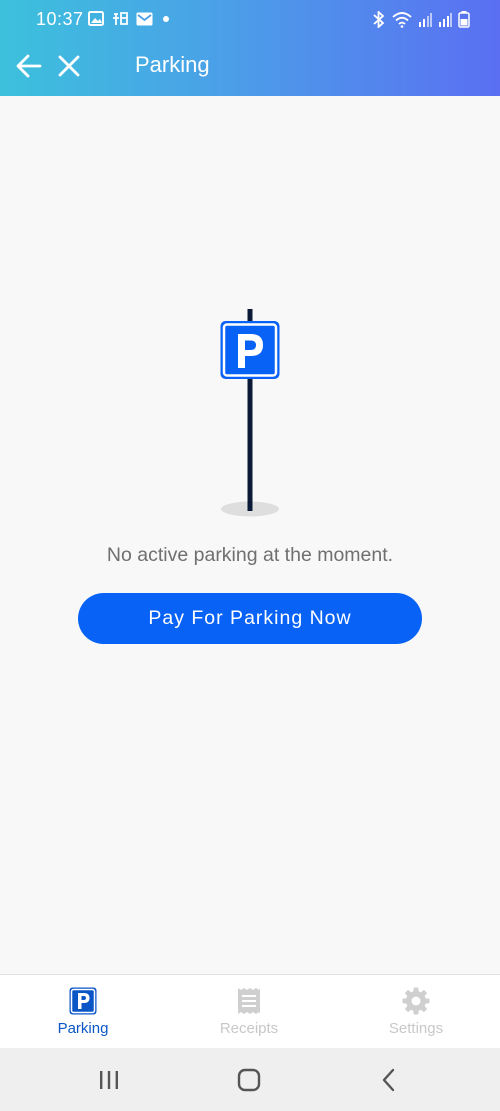 The width and height of the screenshot is (500, 1111). What do you see at coordinates (250, 618) in the screenshot?
I see `pay-for-parking-button: Pay For Parking Now` at bounding box center [250, 618].